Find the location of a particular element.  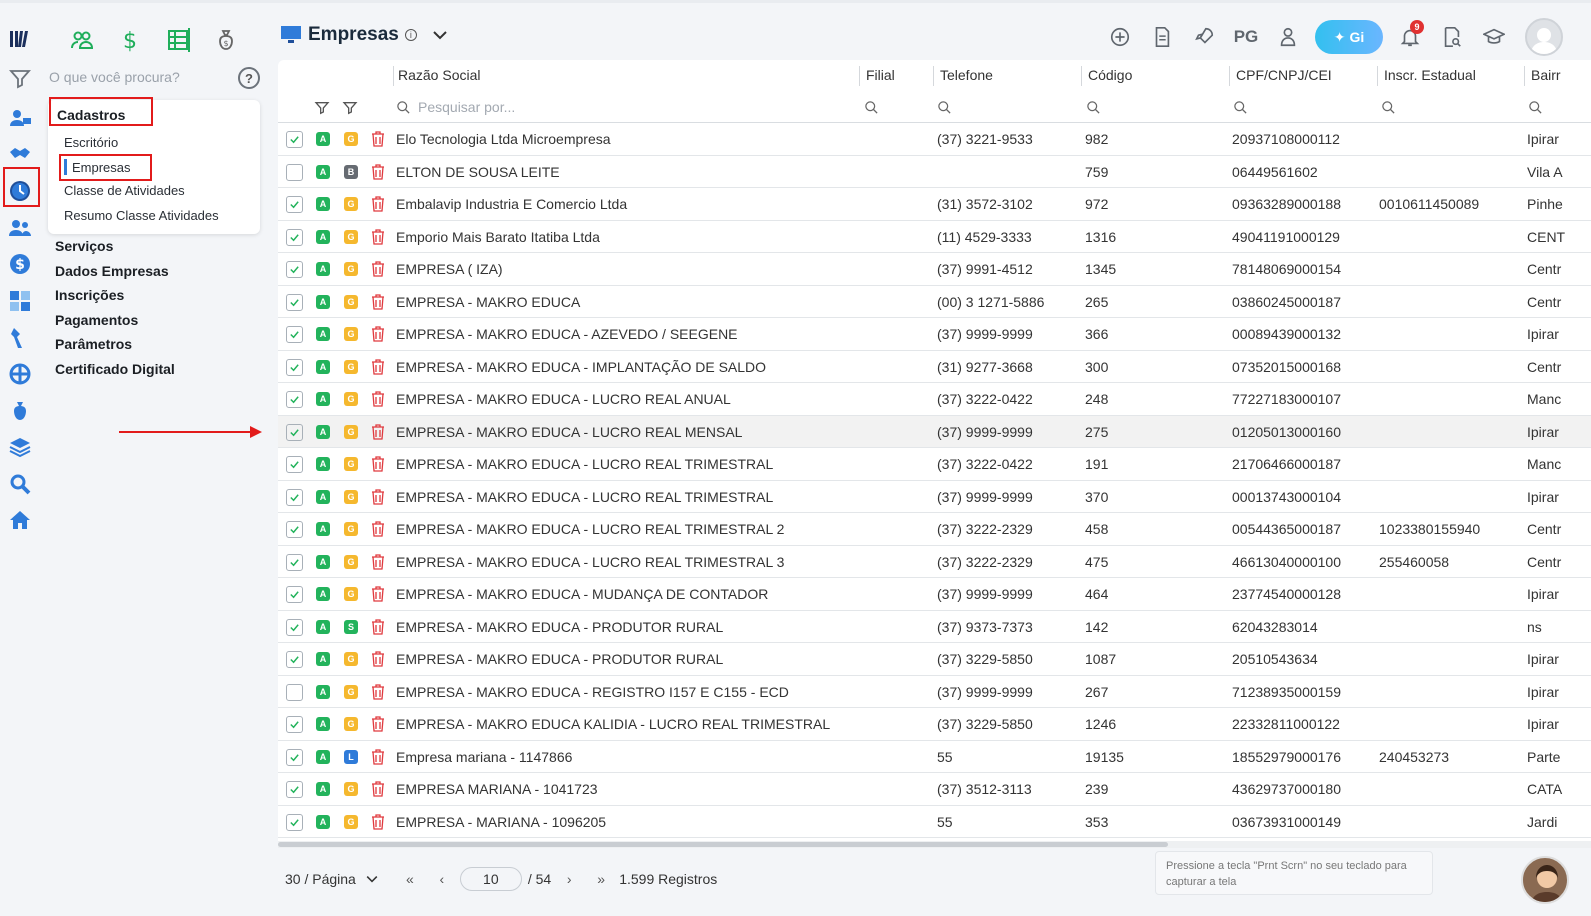

rocket-icon is located at coordinates (1204, 37).